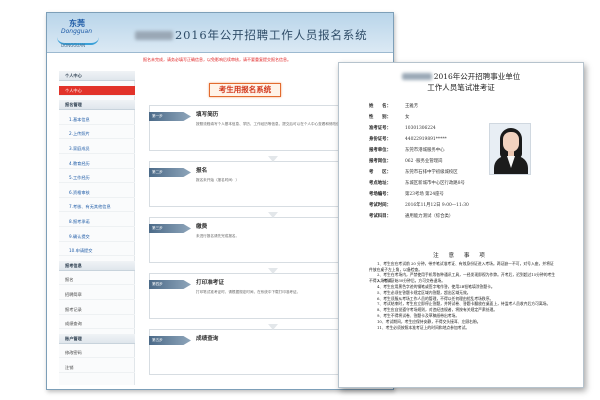  I want to click on sidebar-item: 1.基本信息, so click(97, 120).